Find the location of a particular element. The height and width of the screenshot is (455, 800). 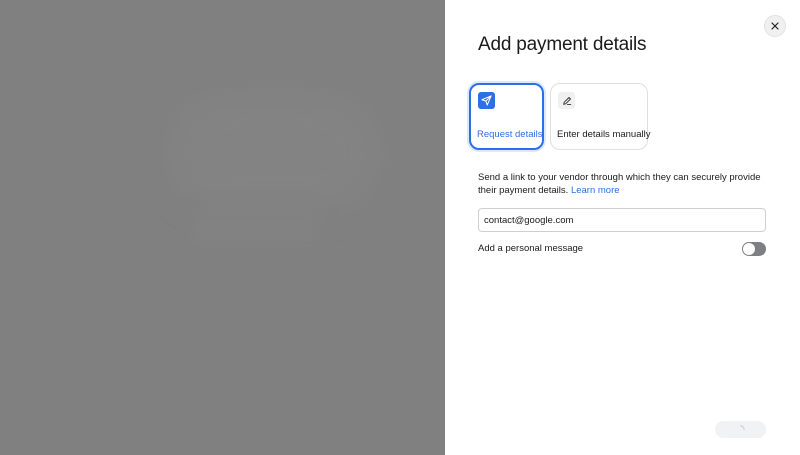

page-title: Add payment details is located at coordinates (562, 44).